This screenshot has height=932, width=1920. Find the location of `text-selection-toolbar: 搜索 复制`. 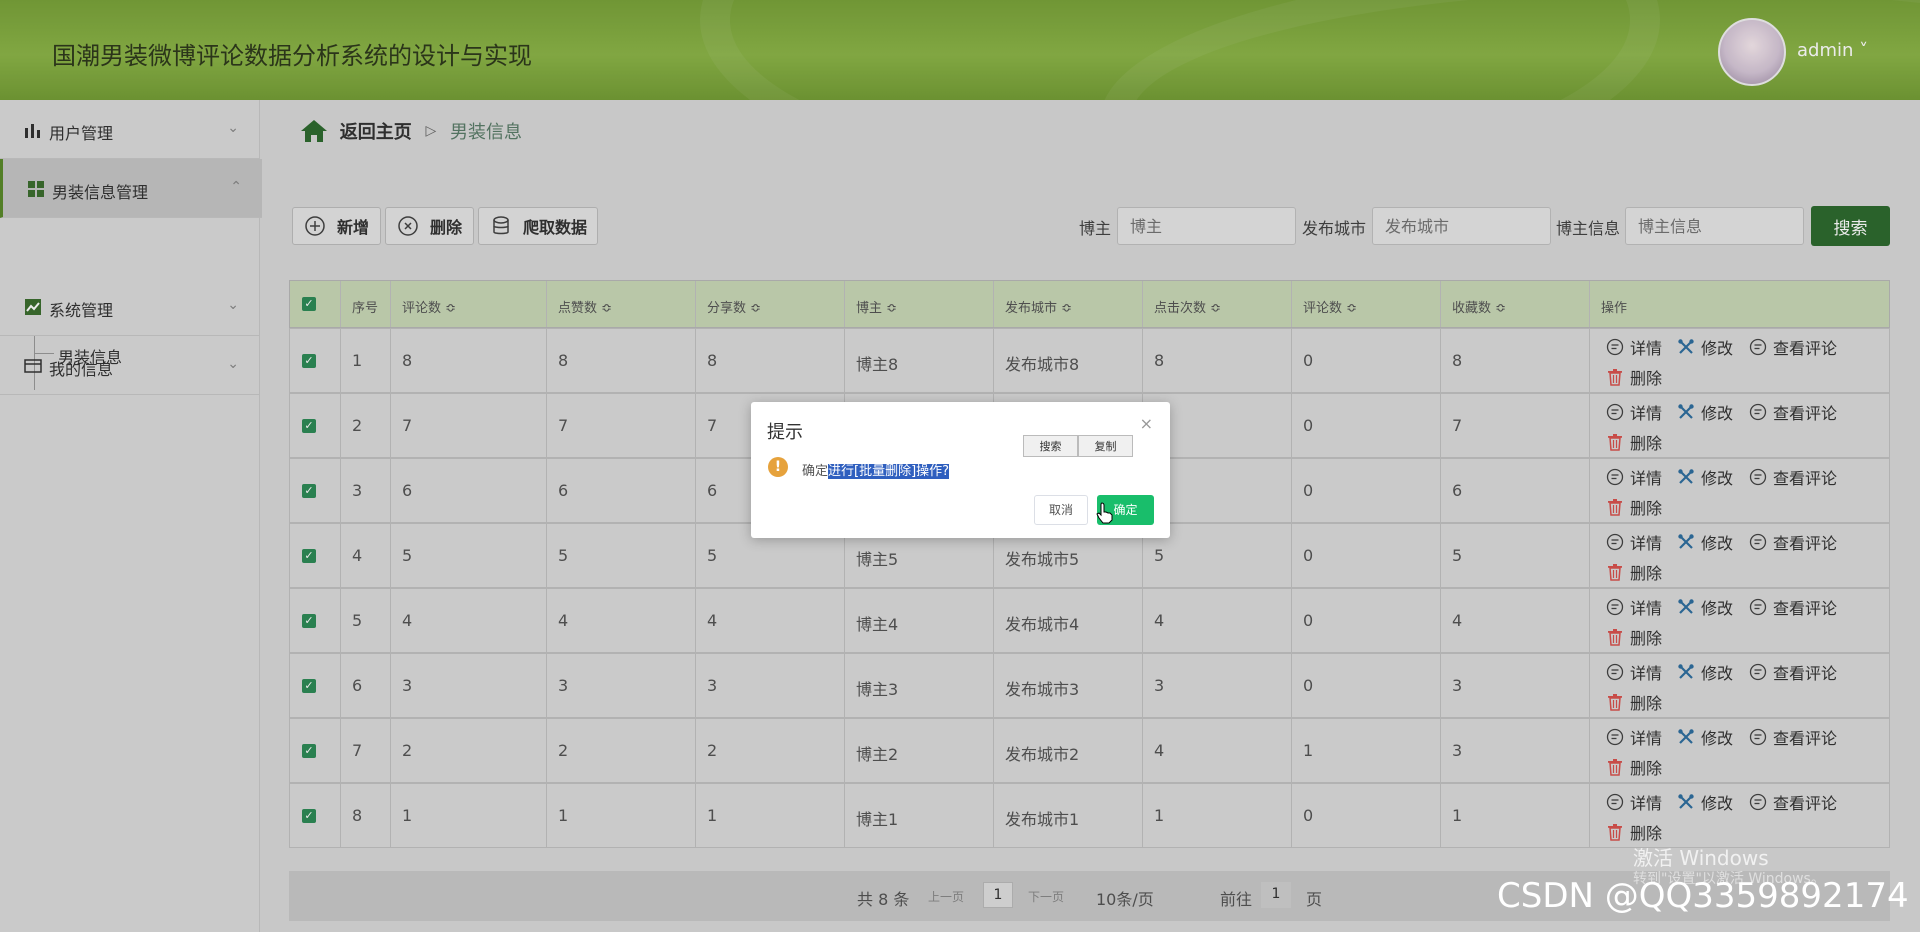

text-selection-toolbar: 搜索 复制 is located at coordinates (1078, 446).